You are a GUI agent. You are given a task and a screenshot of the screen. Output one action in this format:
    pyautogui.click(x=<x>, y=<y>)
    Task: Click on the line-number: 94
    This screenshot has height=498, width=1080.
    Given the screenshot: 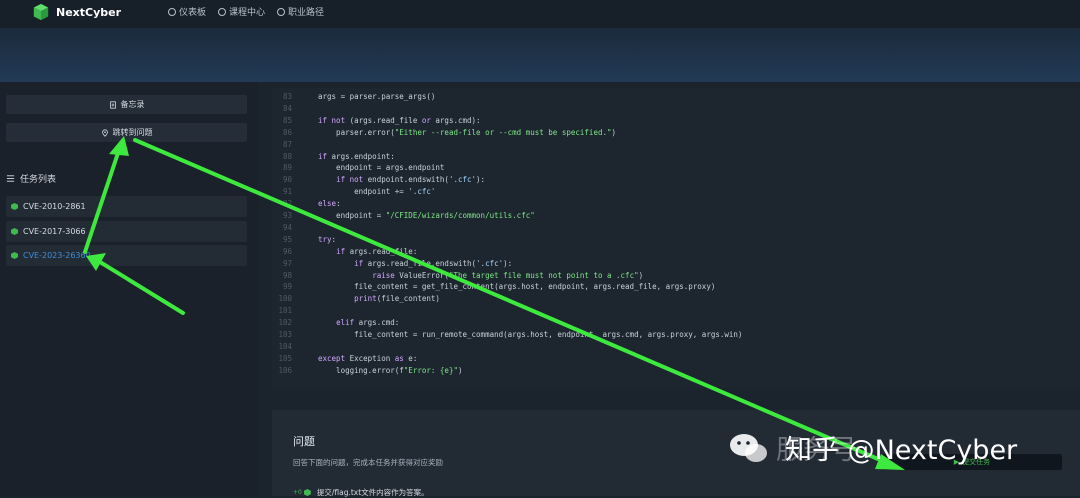 What is the action you would take?
    pyautogui.click(x=287, y=227)
    